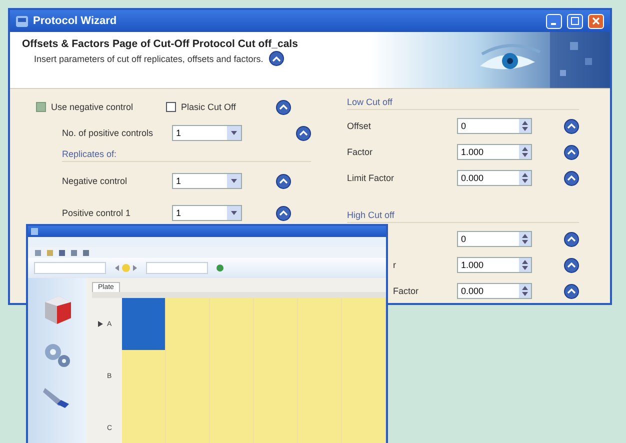 This screenshot has width=626, height=443. Describe the element at coordinates (186, 155) in the screenshot. I see `group-title: Replicates of:` at that location.